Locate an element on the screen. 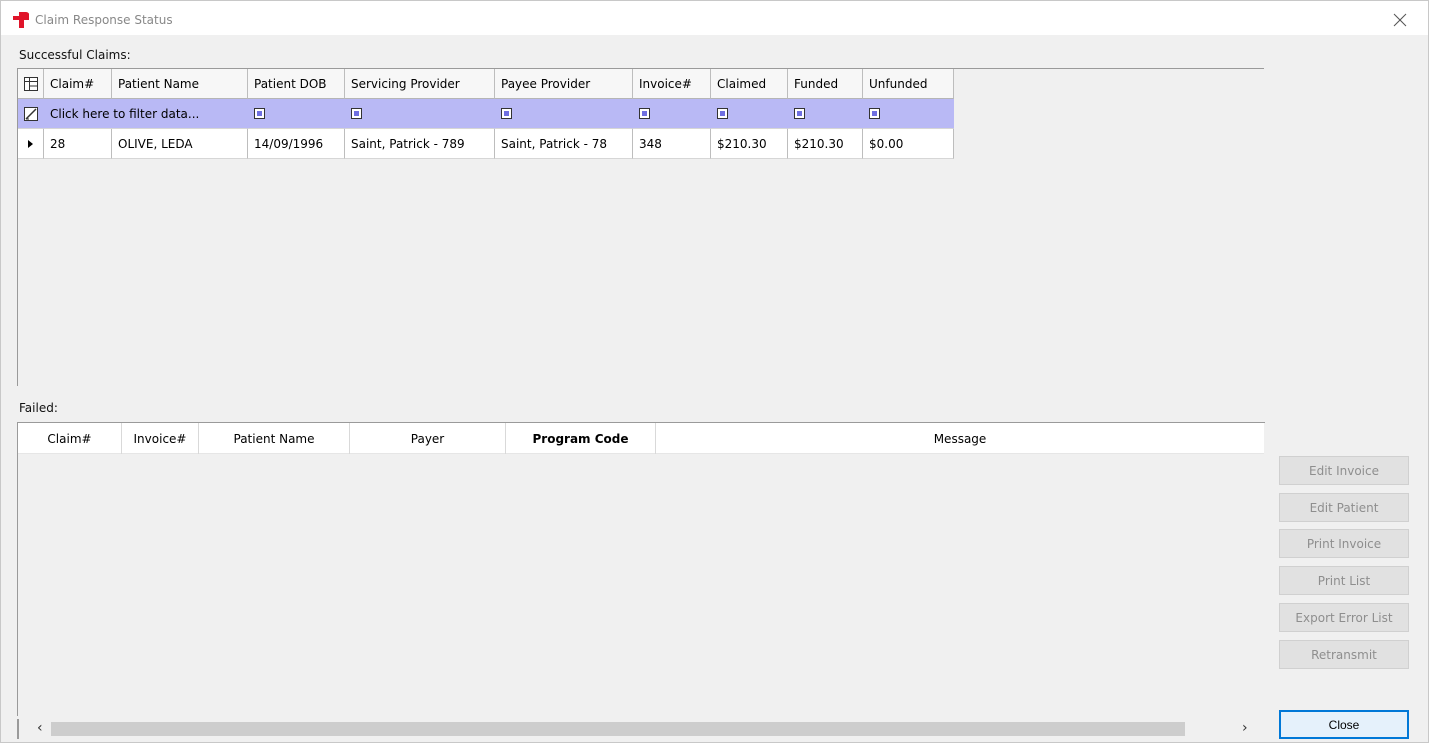  scrollbar-thumb is located at coordinates (618, 729).